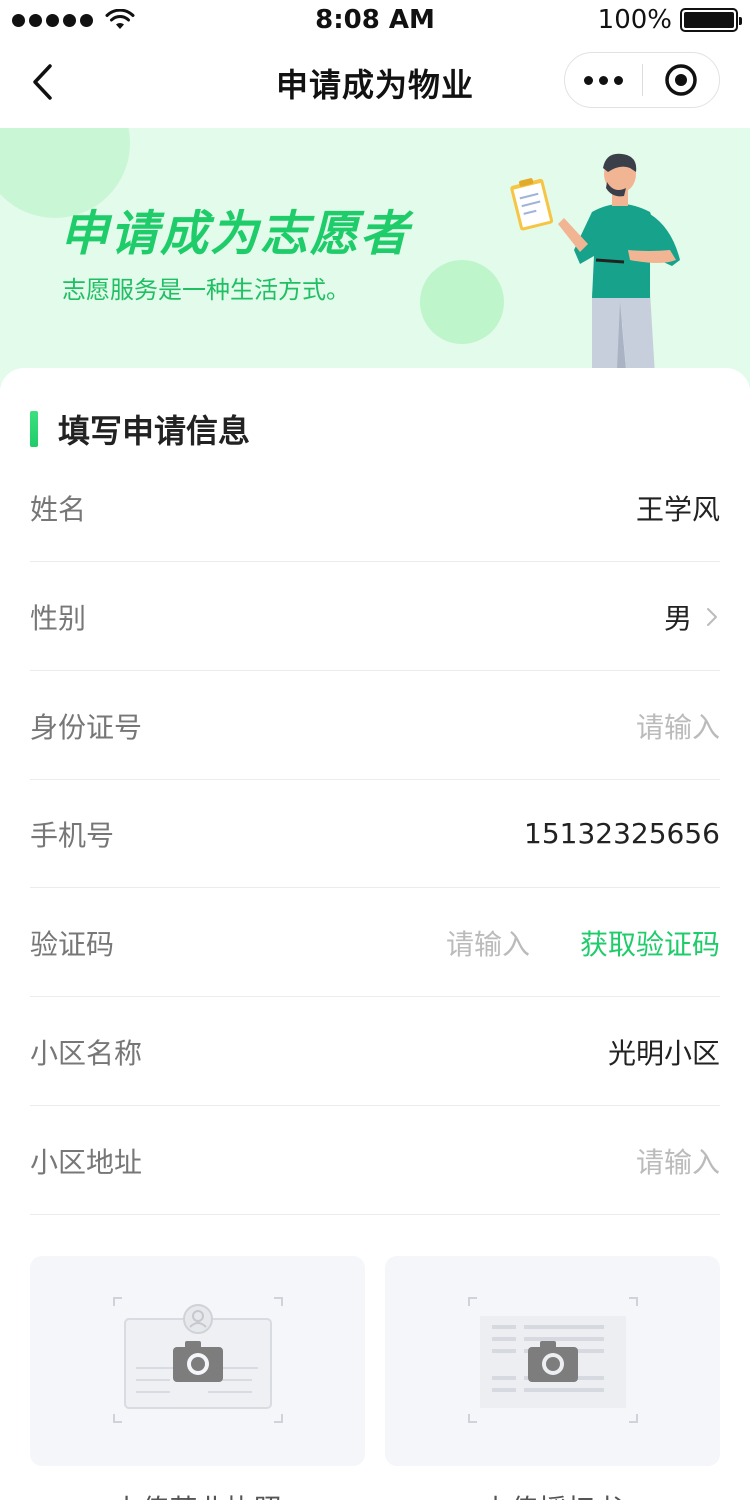  What do you see at coordinates (72, 835) in the screenshot?
I see `phone-label: 手机号` at bounding box center [72, 835].